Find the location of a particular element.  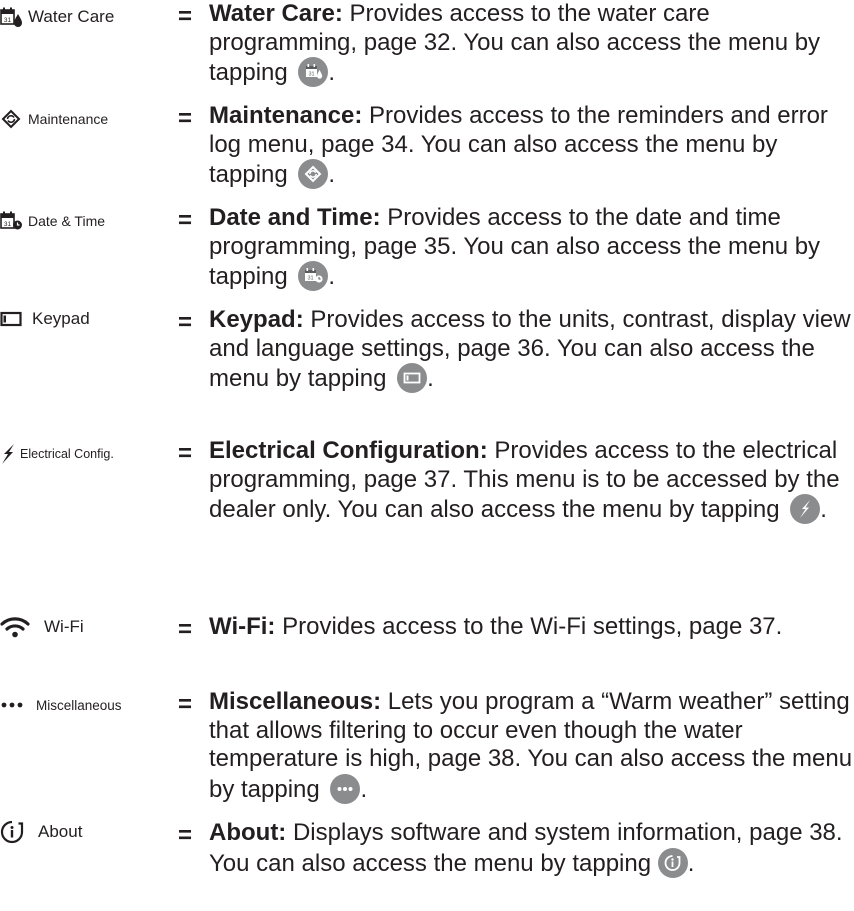

lightning-icon is located at coordinates (8, 454).